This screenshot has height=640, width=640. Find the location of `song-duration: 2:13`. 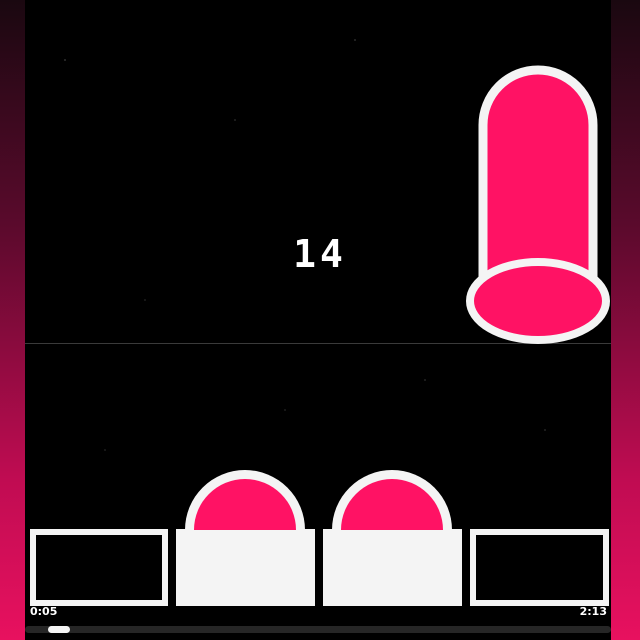

song-duration: 2:13 is located at coordinates (593, 611).